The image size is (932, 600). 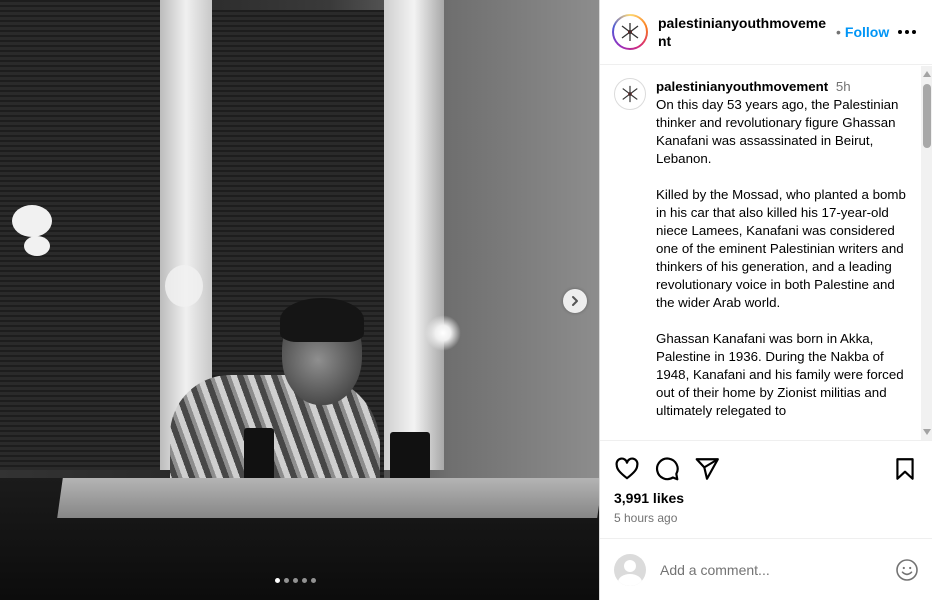 I want to click on caption-avatar, so click(x=630, y=94).